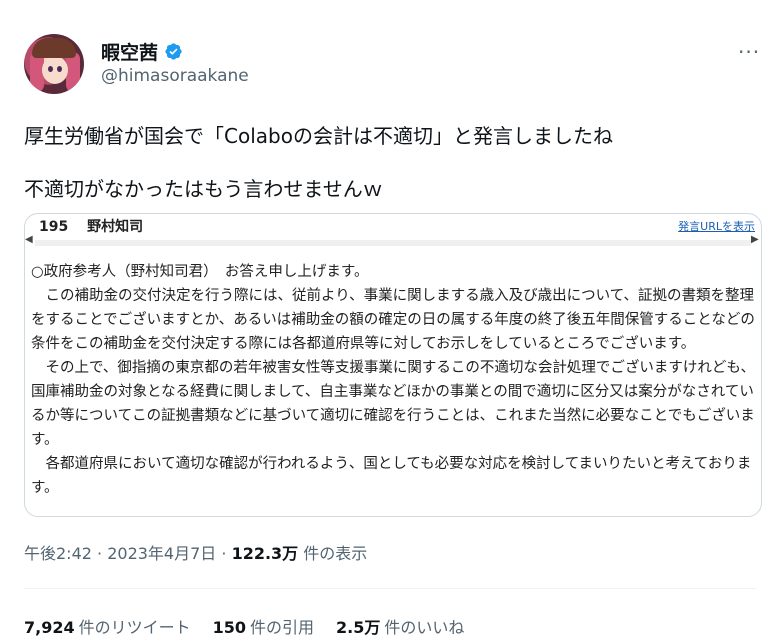 This screenshot has width=780, height=644. I want to click on likes-stat: 2.5万 件のいいね, so click(400, 626).